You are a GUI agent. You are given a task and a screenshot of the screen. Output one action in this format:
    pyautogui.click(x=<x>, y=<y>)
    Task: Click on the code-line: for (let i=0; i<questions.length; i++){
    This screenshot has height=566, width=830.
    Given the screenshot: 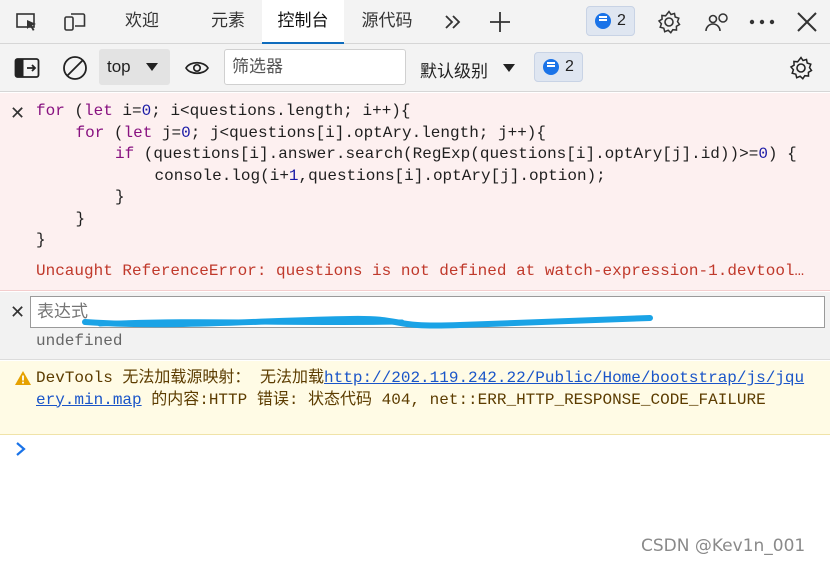 What is the action you would take?
    pyautogui.click(x=416, y=112)
    